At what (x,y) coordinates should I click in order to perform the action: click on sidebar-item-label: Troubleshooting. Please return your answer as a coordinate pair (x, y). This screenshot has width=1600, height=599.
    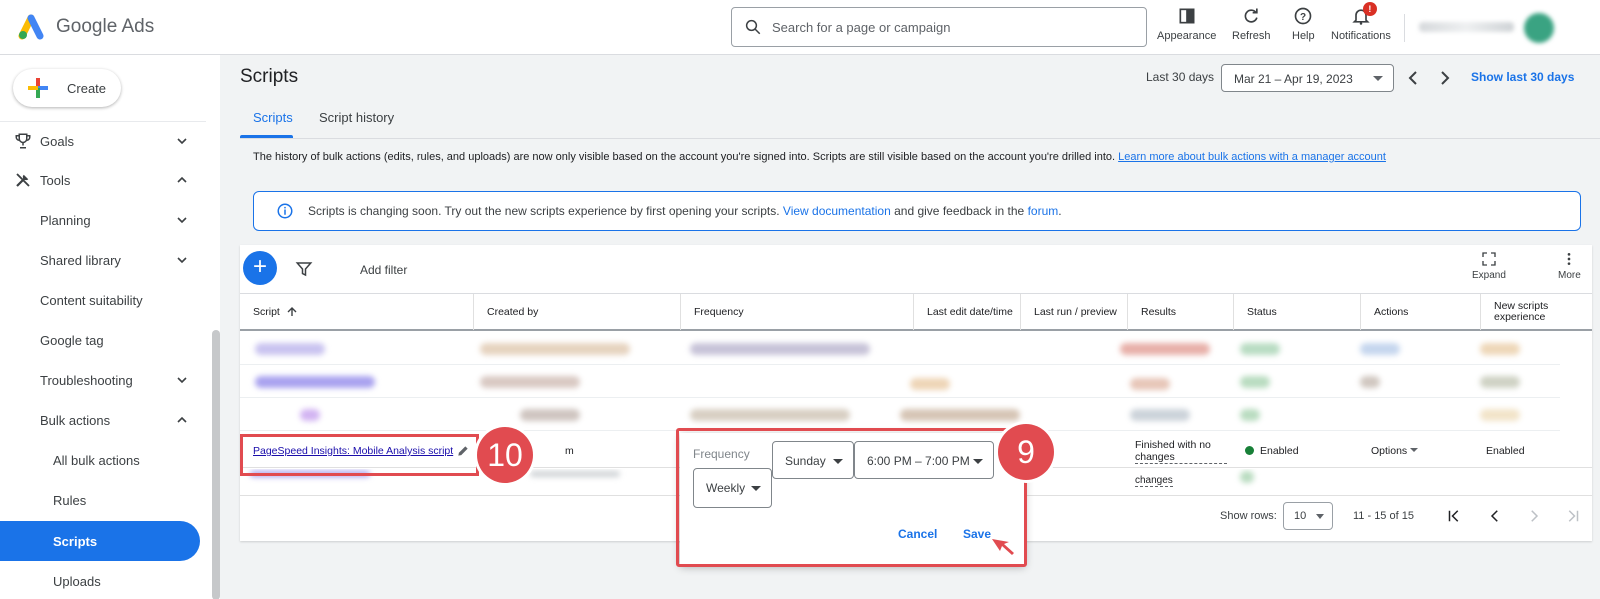
    Looking at the image, I should click on (86, 380).